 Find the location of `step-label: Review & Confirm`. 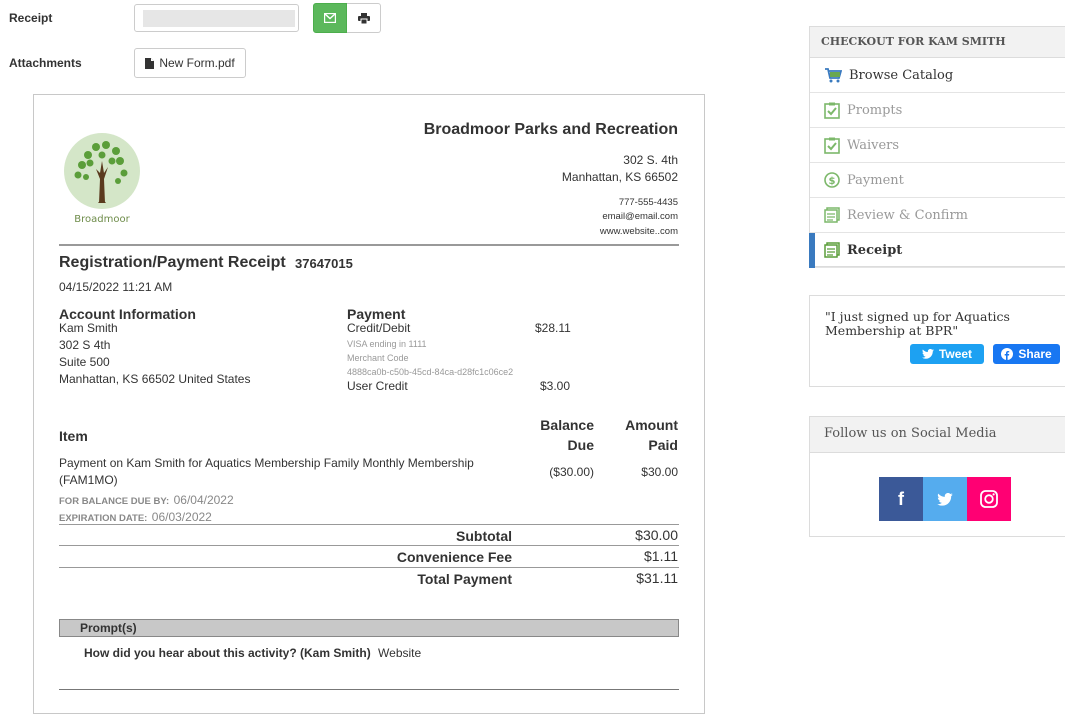

step-label: Review & Confirm is located at coordinates (907, 215).